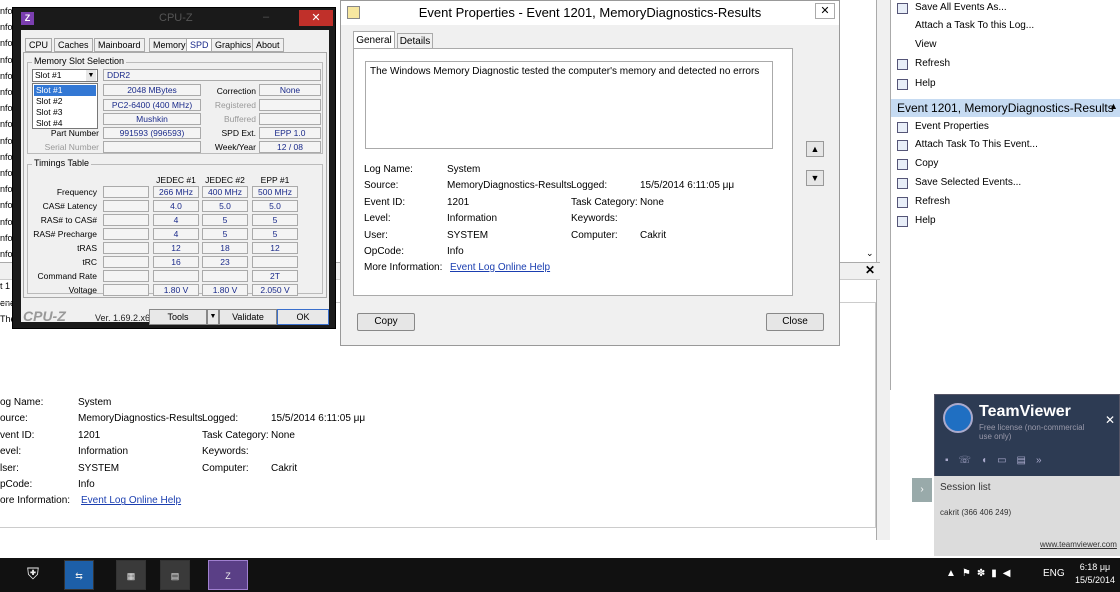  I want to click on session-entry: cakrit (366 406 249), so click(975, 512).